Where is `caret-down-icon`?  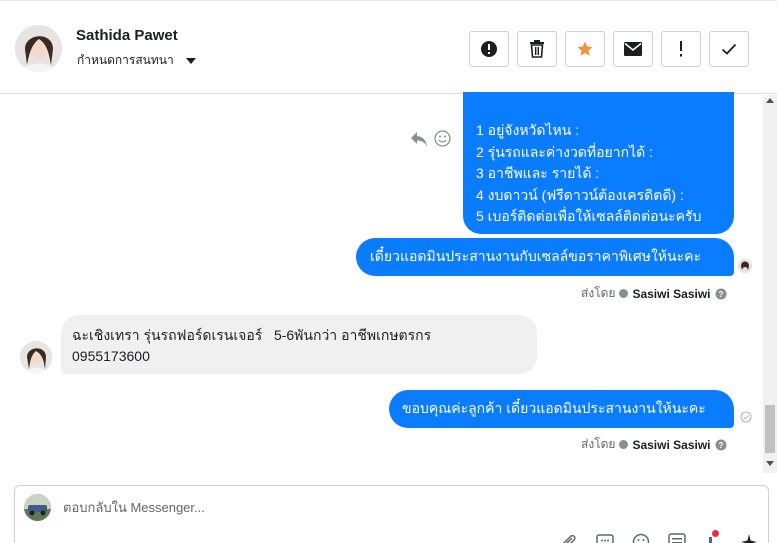
caret-down-icon is located at coordinates (190, 60).